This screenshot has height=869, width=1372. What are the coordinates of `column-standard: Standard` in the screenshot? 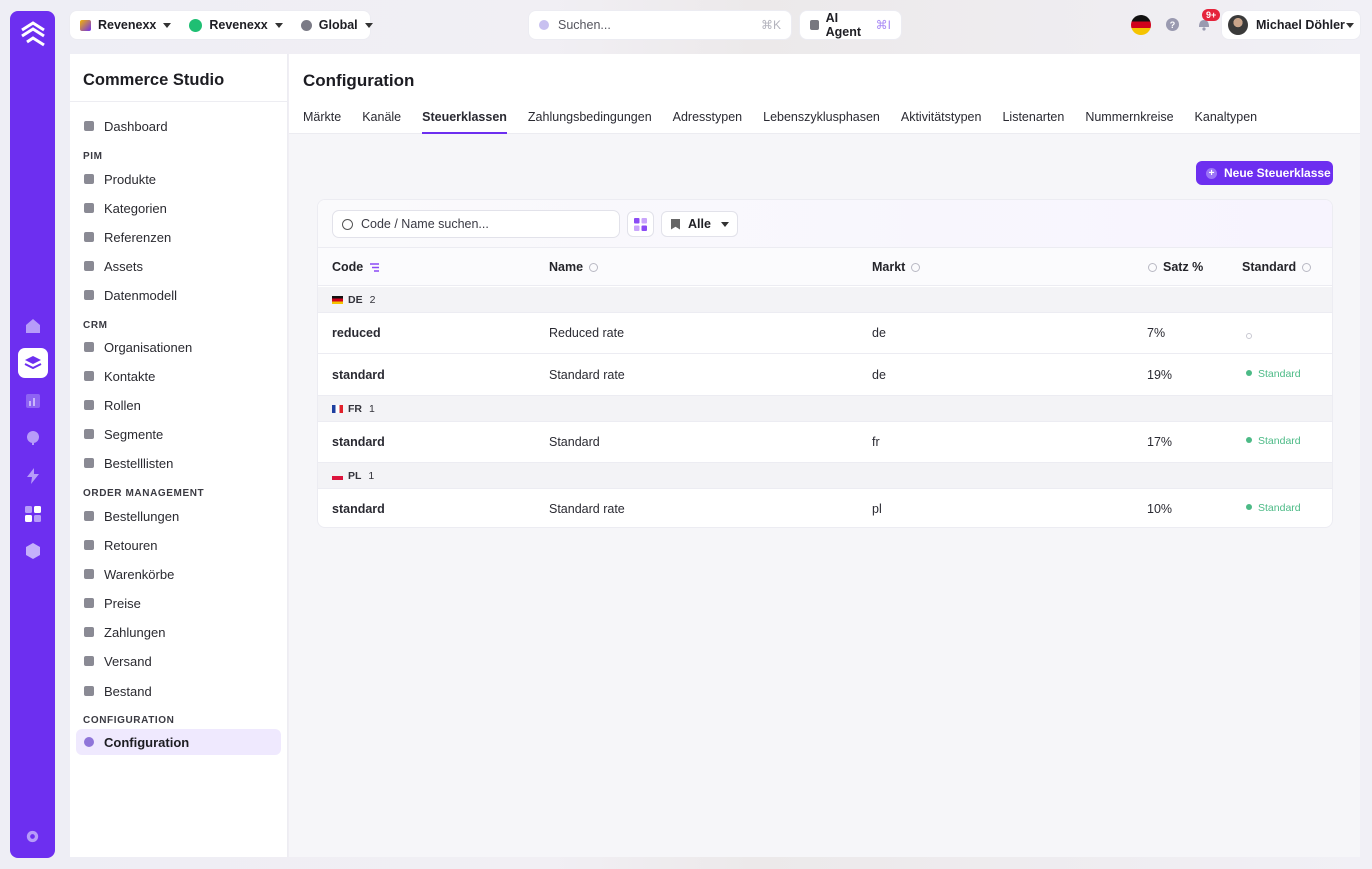 It's located at (1277, 267).